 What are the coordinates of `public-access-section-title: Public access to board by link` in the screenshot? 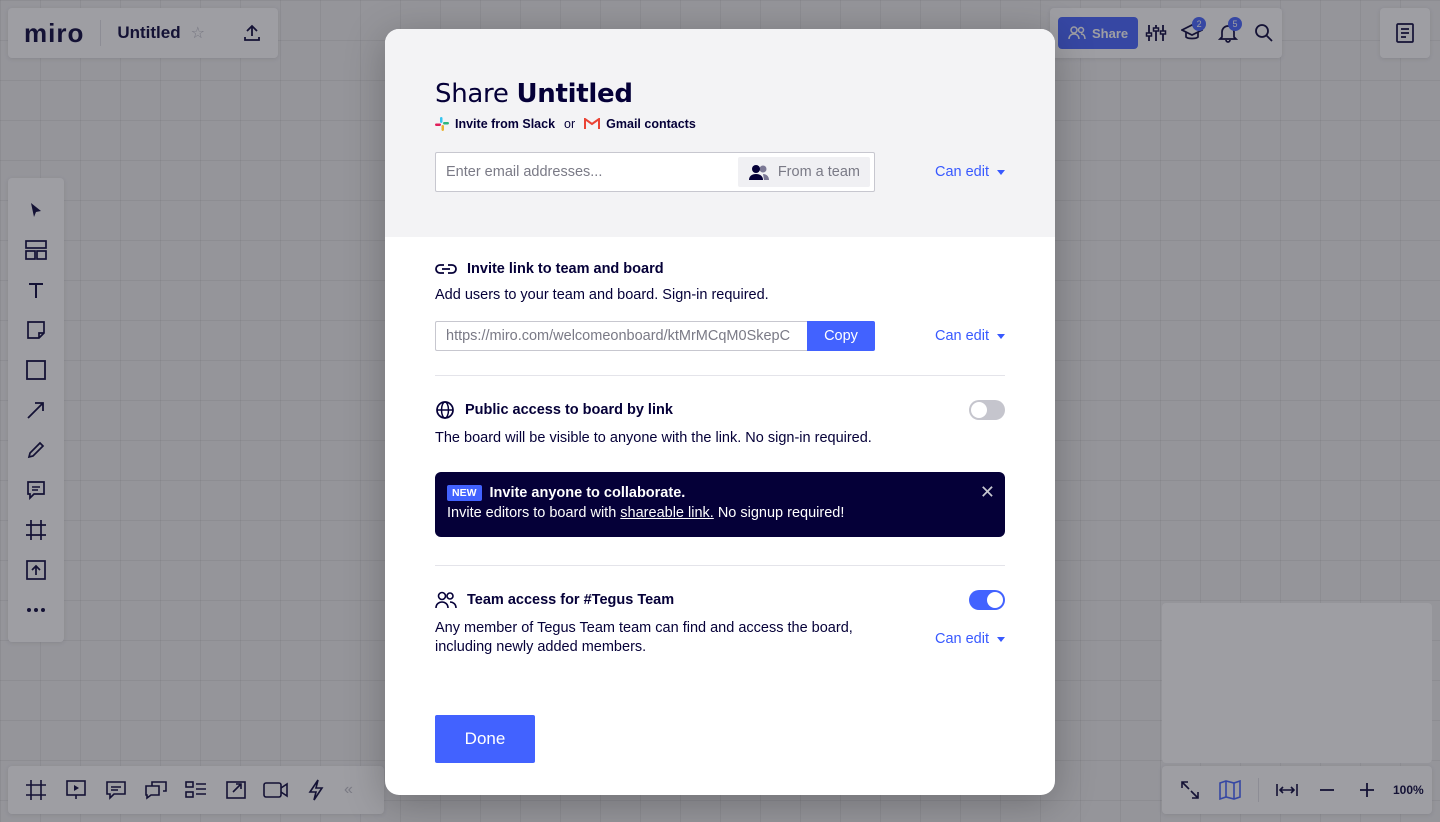 It's located at (554, 410).